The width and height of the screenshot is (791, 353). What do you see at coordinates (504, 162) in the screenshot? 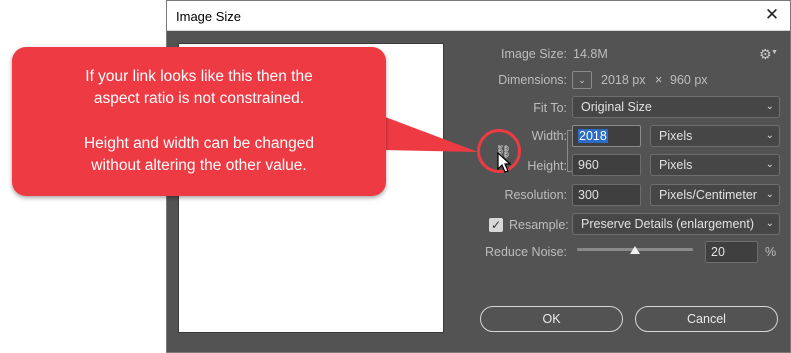
I see `arrow-cursor-icon` at bounding box center [504, 162].